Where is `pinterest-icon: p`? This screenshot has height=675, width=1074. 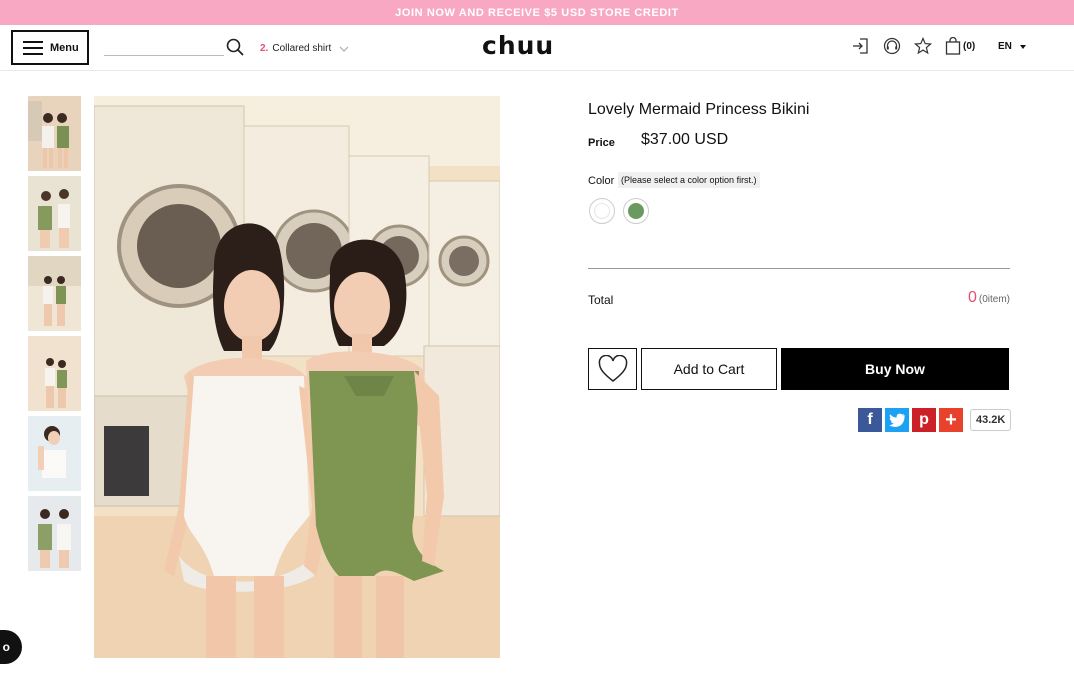 pinterest-icon: p is located at coordinates (924, 419).